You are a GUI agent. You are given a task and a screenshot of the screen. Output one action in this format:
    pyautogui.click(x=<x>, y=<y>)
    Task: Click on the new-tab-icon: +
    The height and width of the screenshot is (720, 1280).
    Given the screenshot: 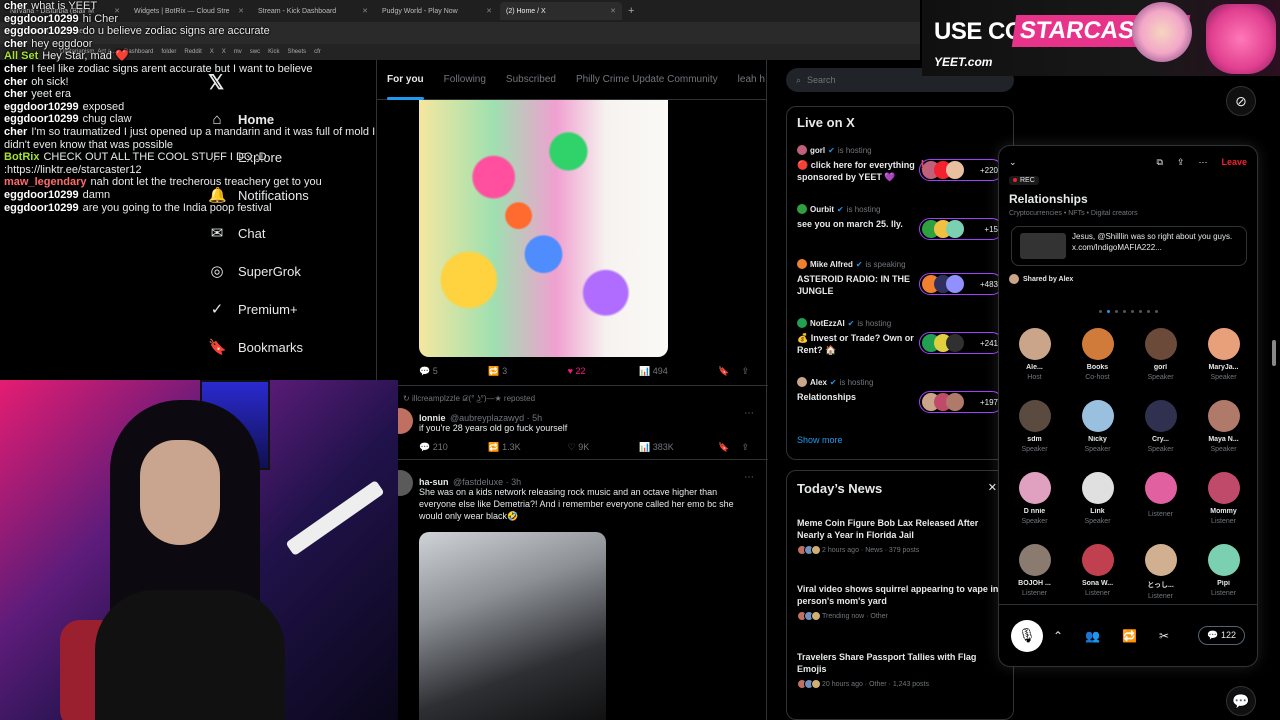 What is the action you would take?
    pyautogui.click(x=631, y=11)
    